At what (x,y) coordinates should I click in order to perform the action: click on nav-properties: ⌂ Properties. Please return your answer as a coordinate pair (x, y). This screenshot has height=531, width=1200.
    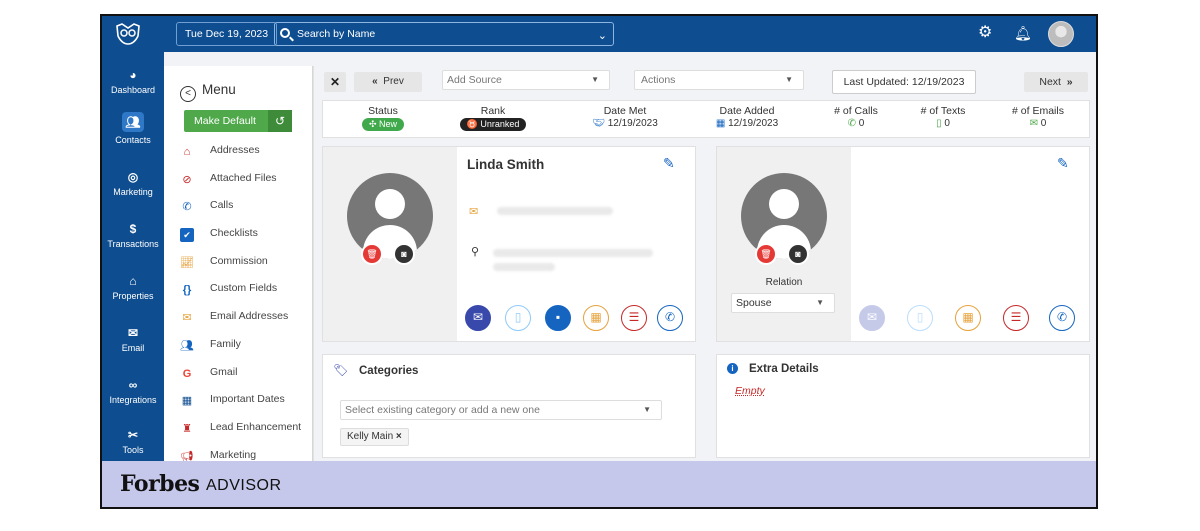
    Looking at the image, I should click on (133, 287).